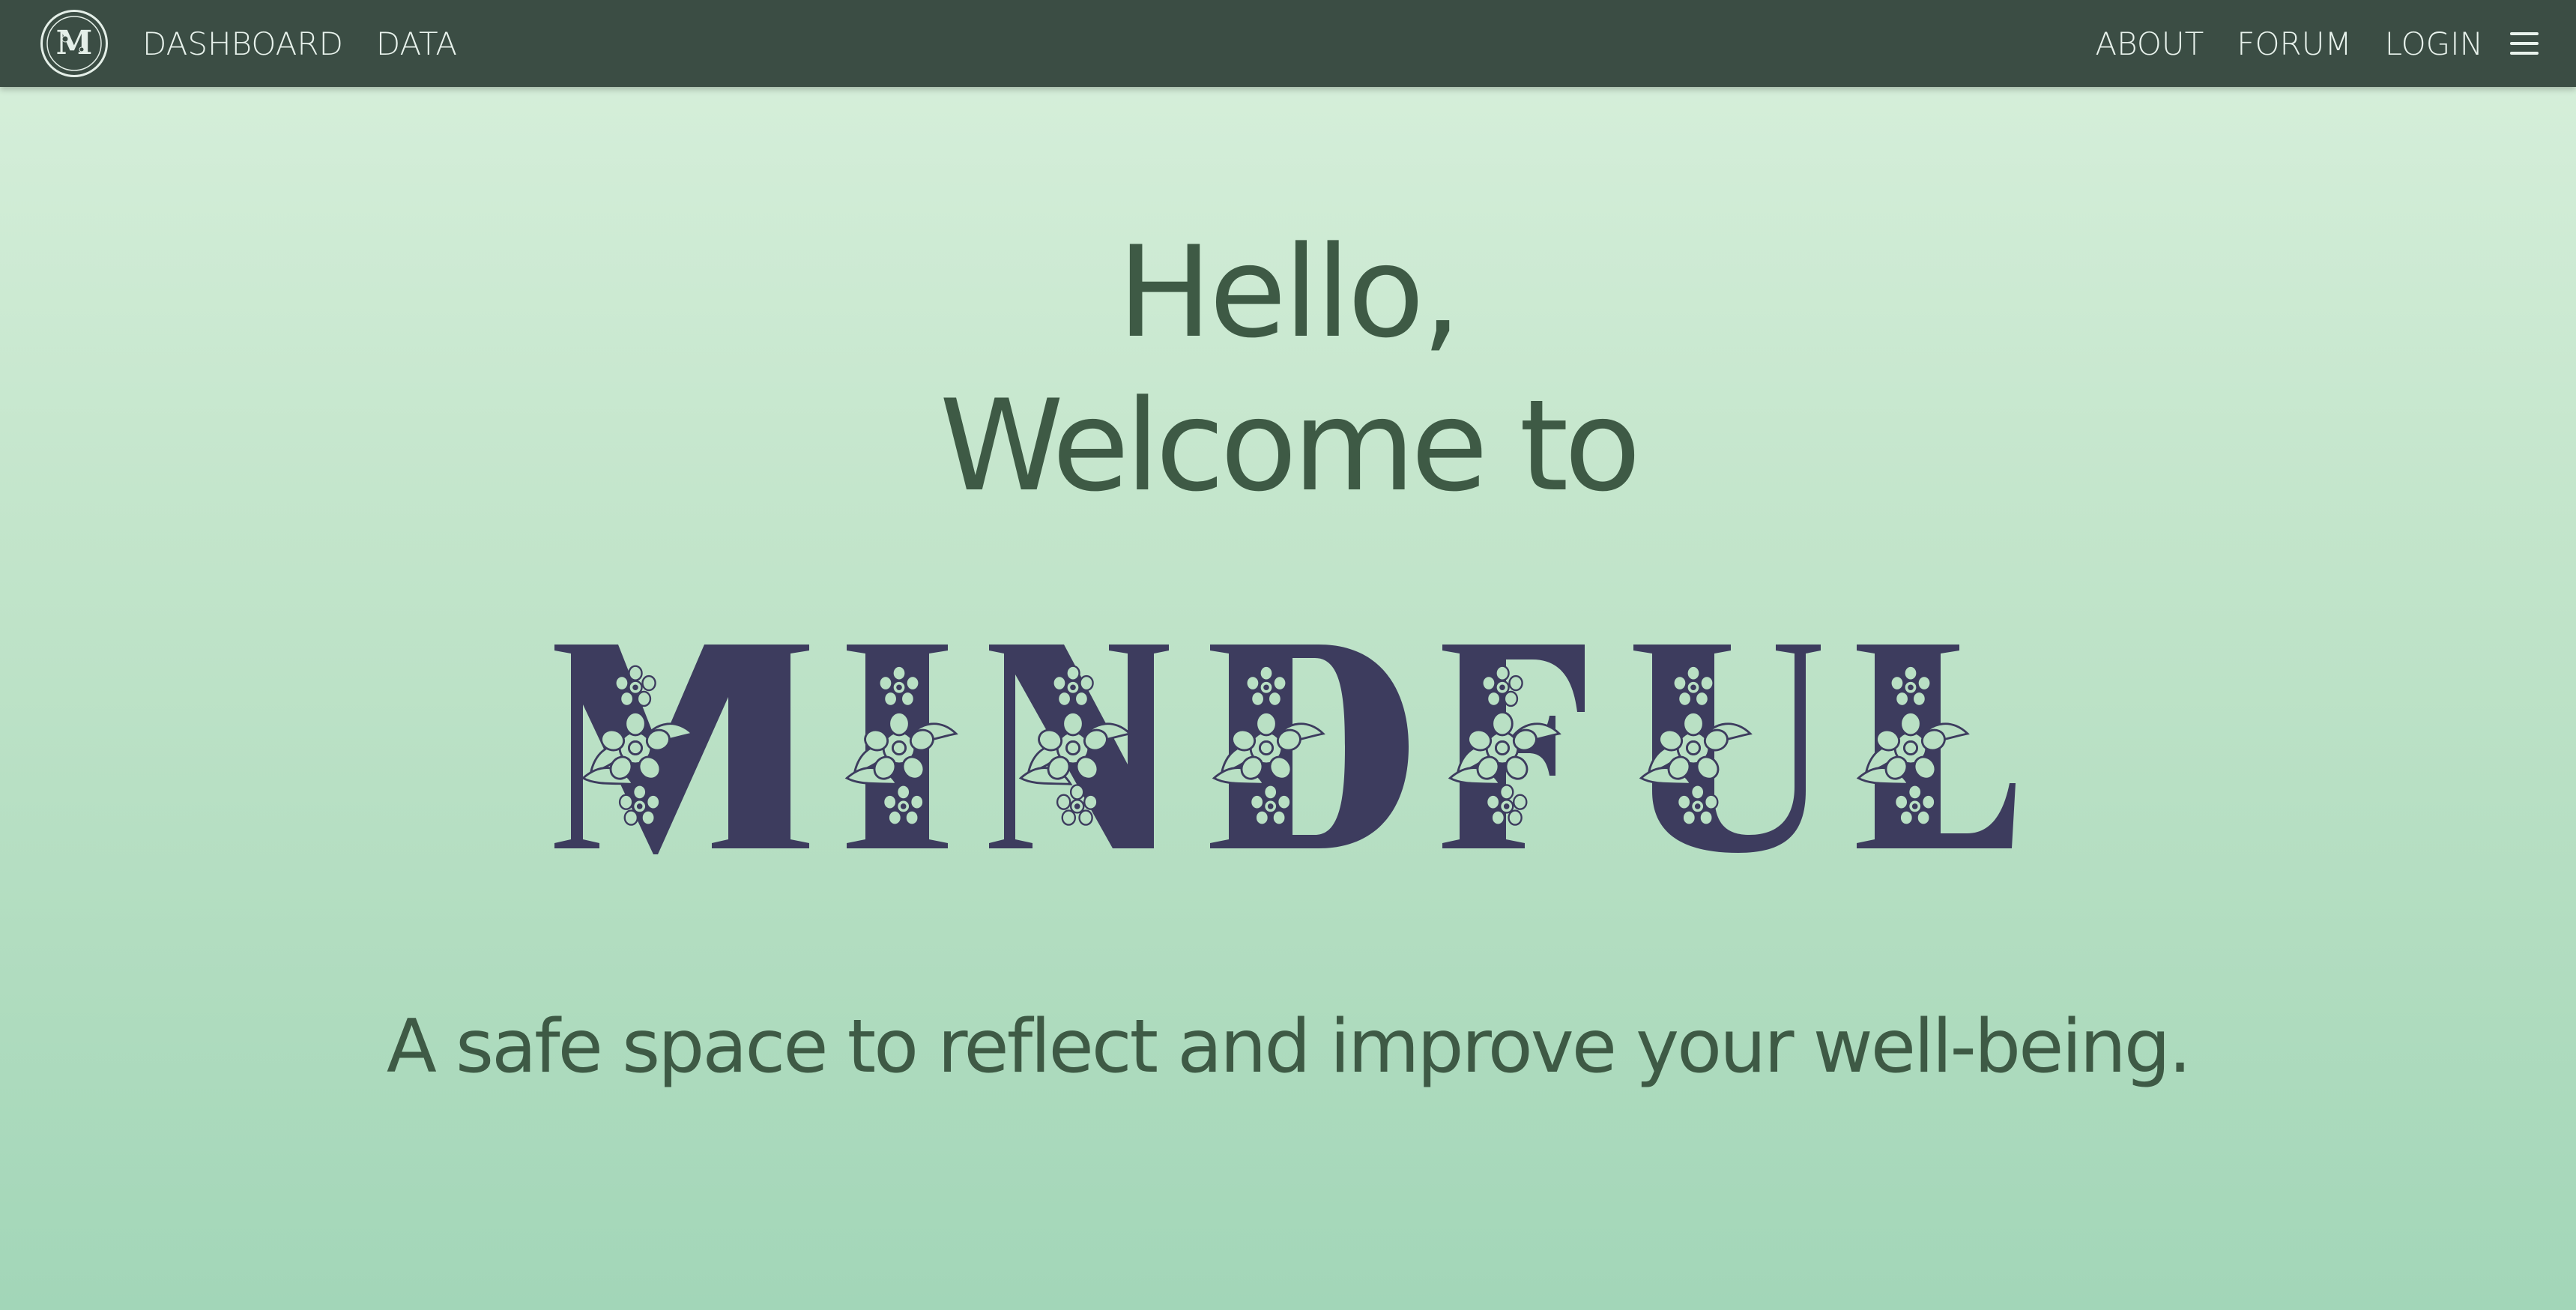 This screenshot has height=1310, width=2576. I want to click on hamburger-menu-icon, so click(2524, 43).